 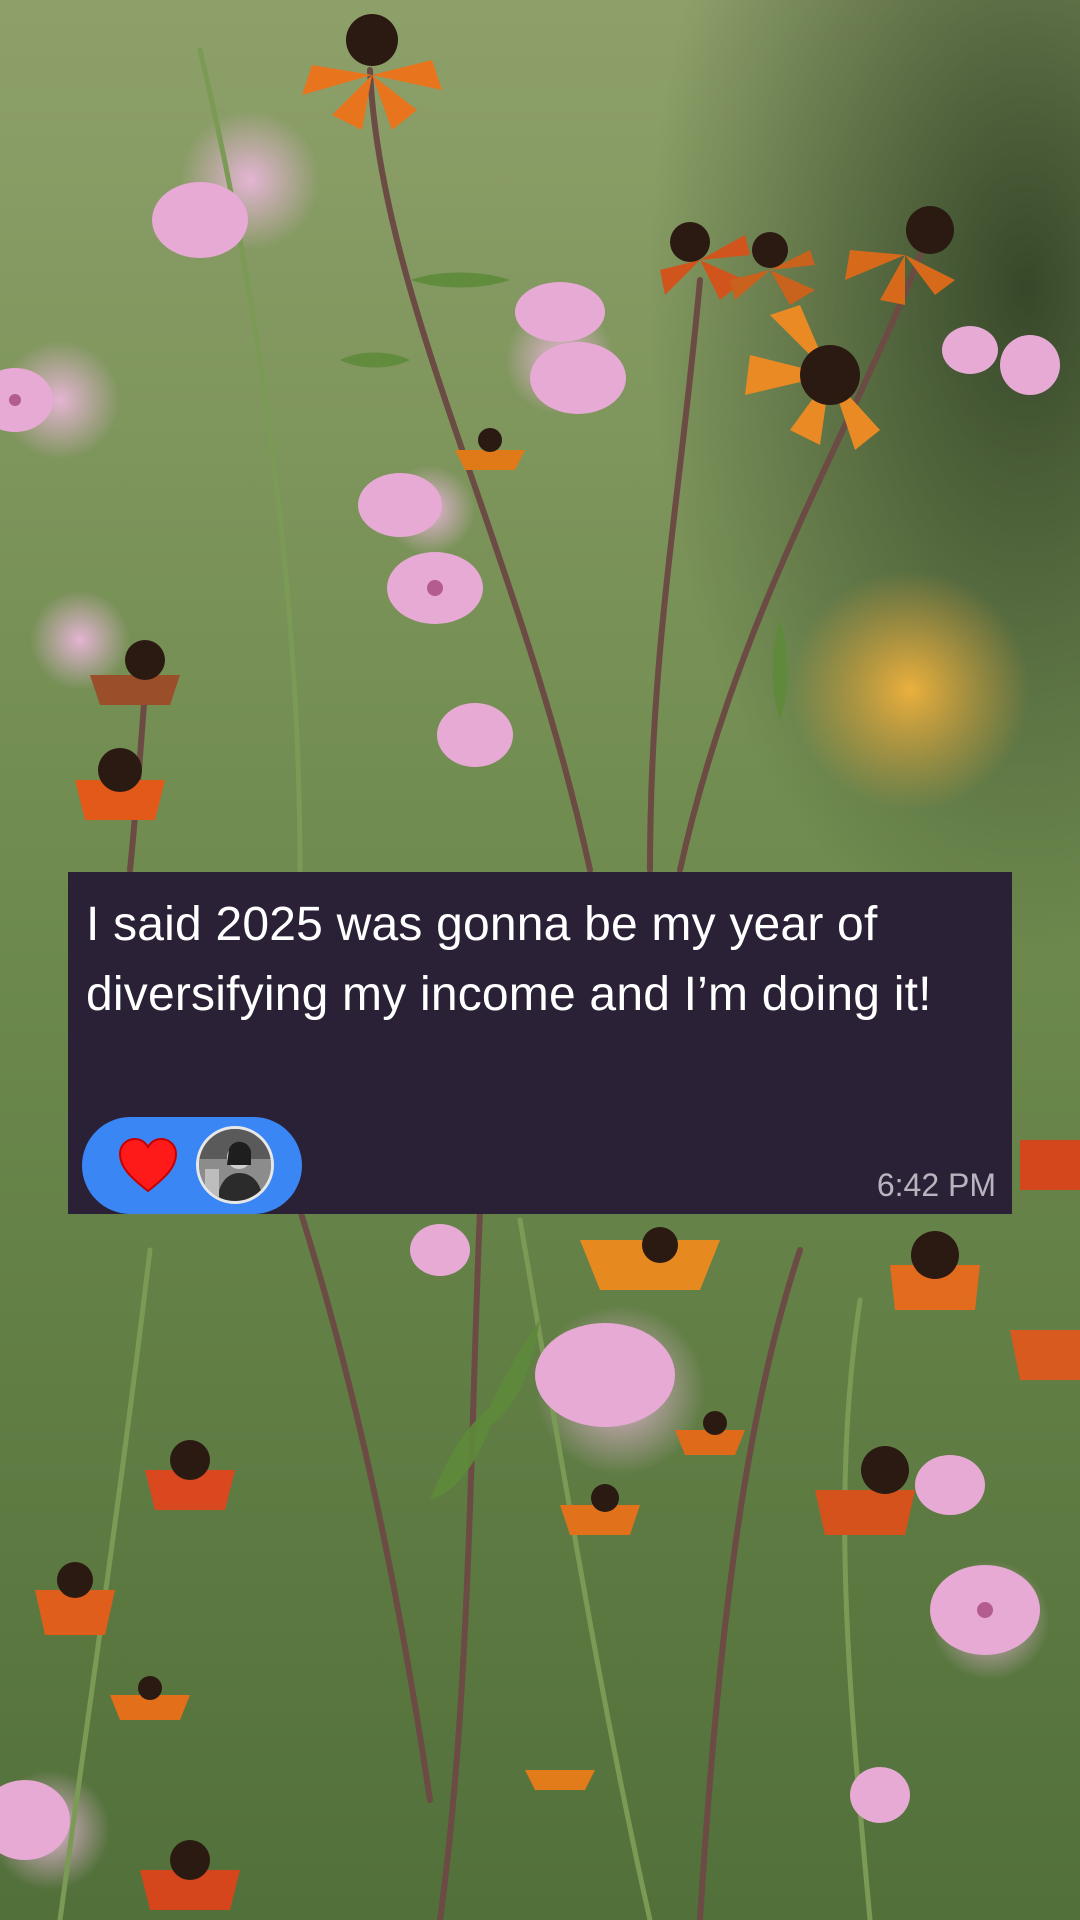 I want to click on reactions-pill, so click(x=192, y=1165).